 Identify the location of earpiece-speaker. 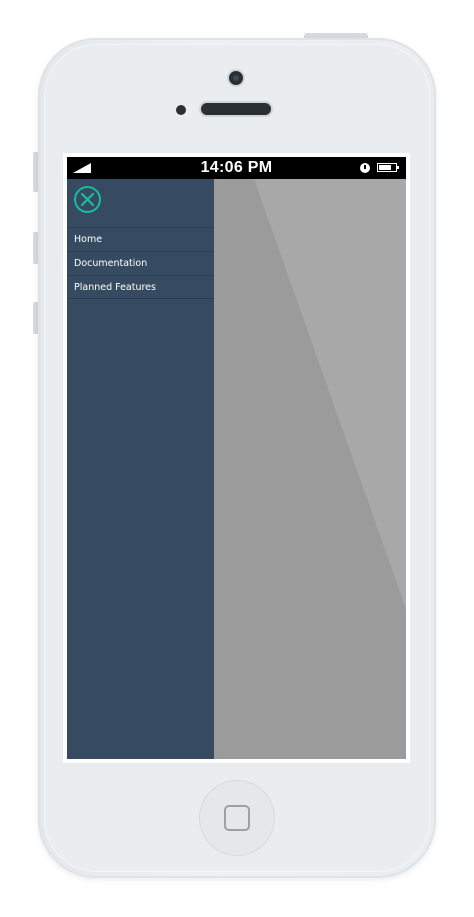
(236, 109).